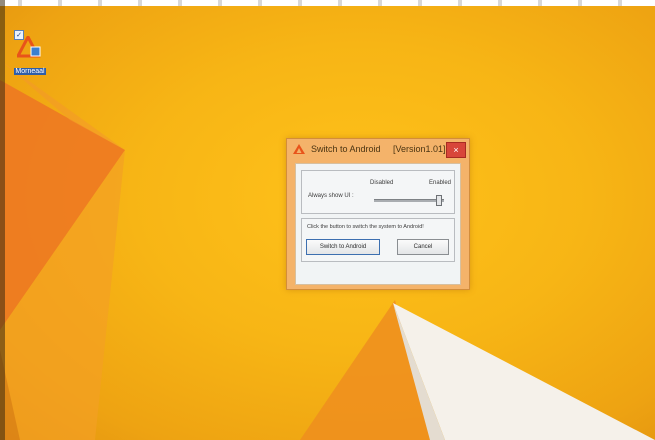 This screenshot has height=440, width=655. Describe the element at coordinates (419, 149) in the screenshot. I see `dialog-version: [Version1.01]` at that location.